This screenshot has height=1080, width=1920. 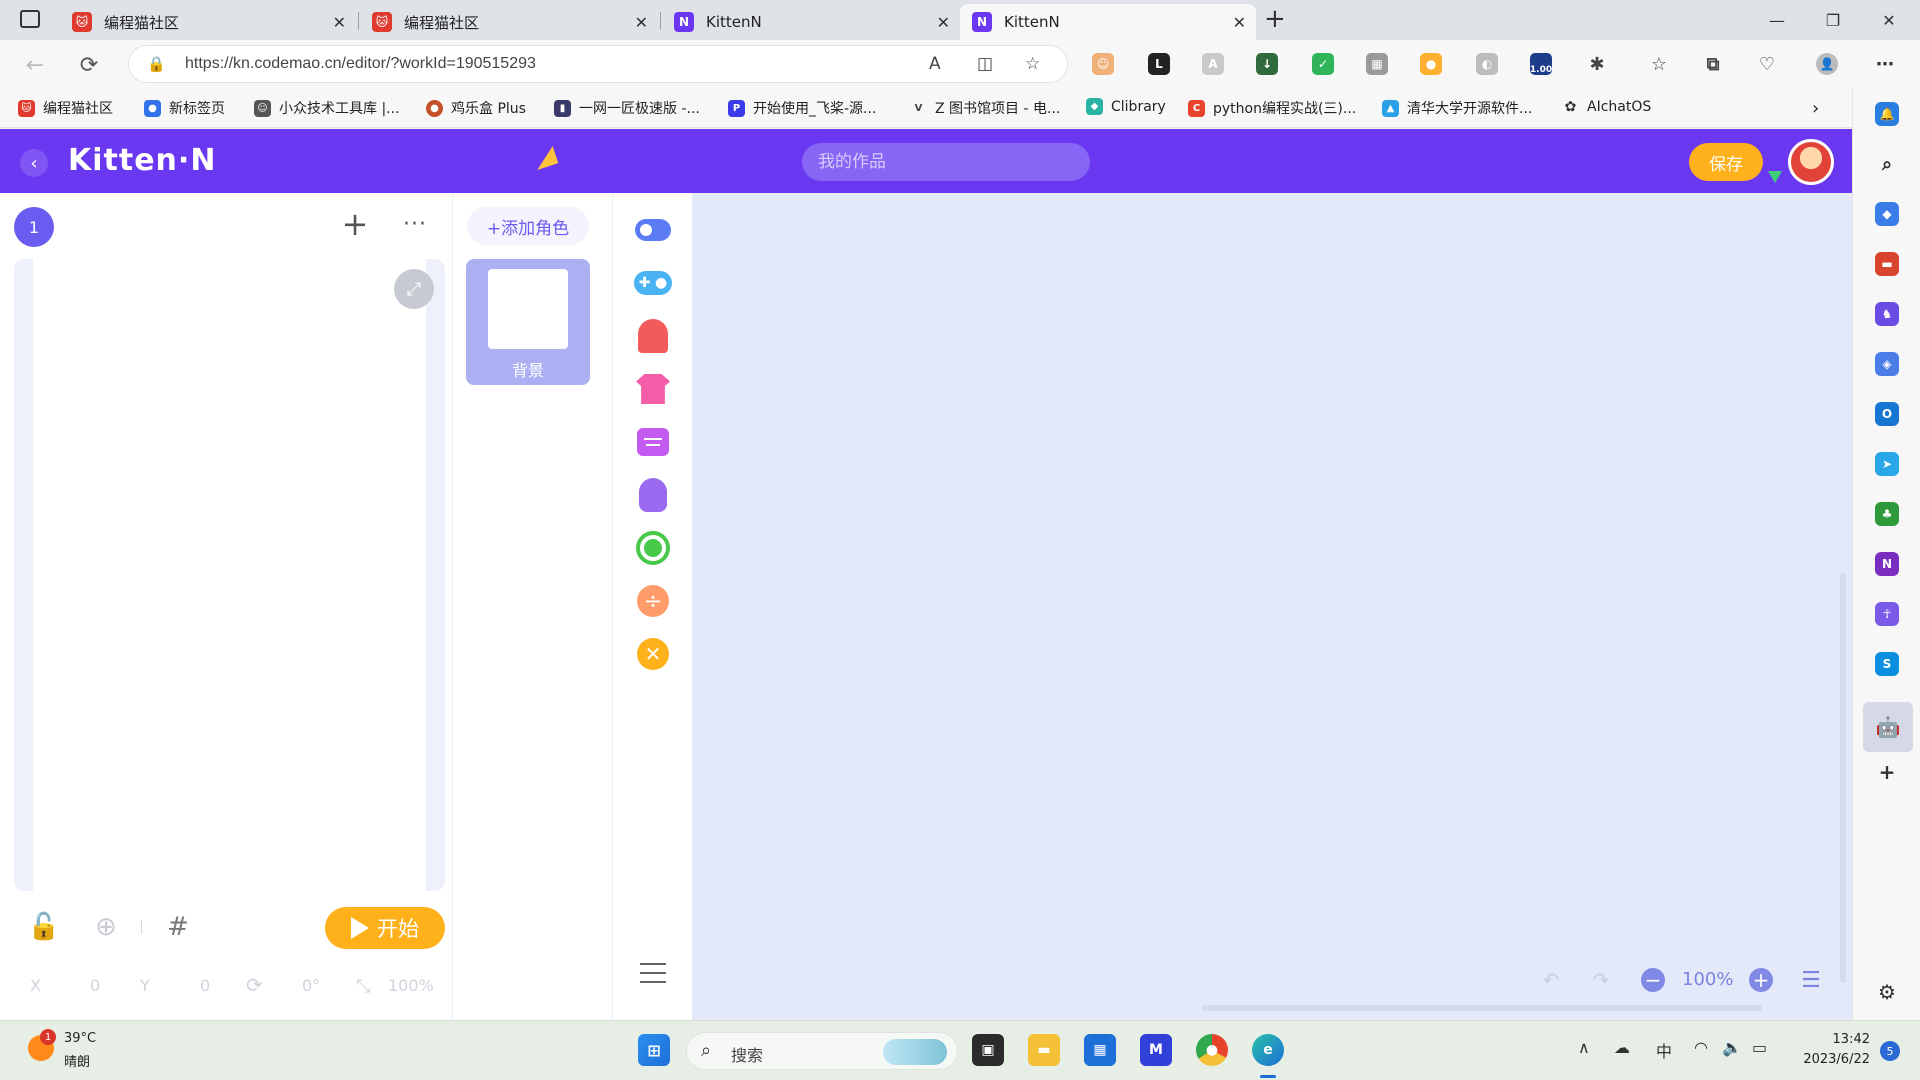 What do you see at coordinates (822, 1051) in the screenshot?
I see `taskbar-search: ⌕ 搜索` at bounding box center [822, 1051].